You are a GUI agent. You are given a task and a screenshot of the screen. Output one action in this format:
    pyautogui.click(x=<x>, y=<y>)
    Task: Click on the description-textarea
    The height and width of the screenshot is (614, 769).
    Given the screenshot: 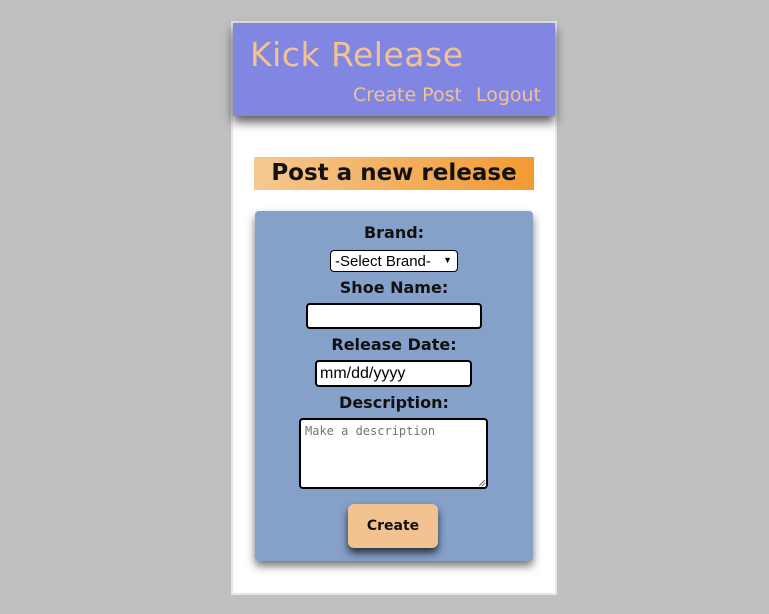 What is the action you would take?
    pyautogui.click(x=393, y=453)
    